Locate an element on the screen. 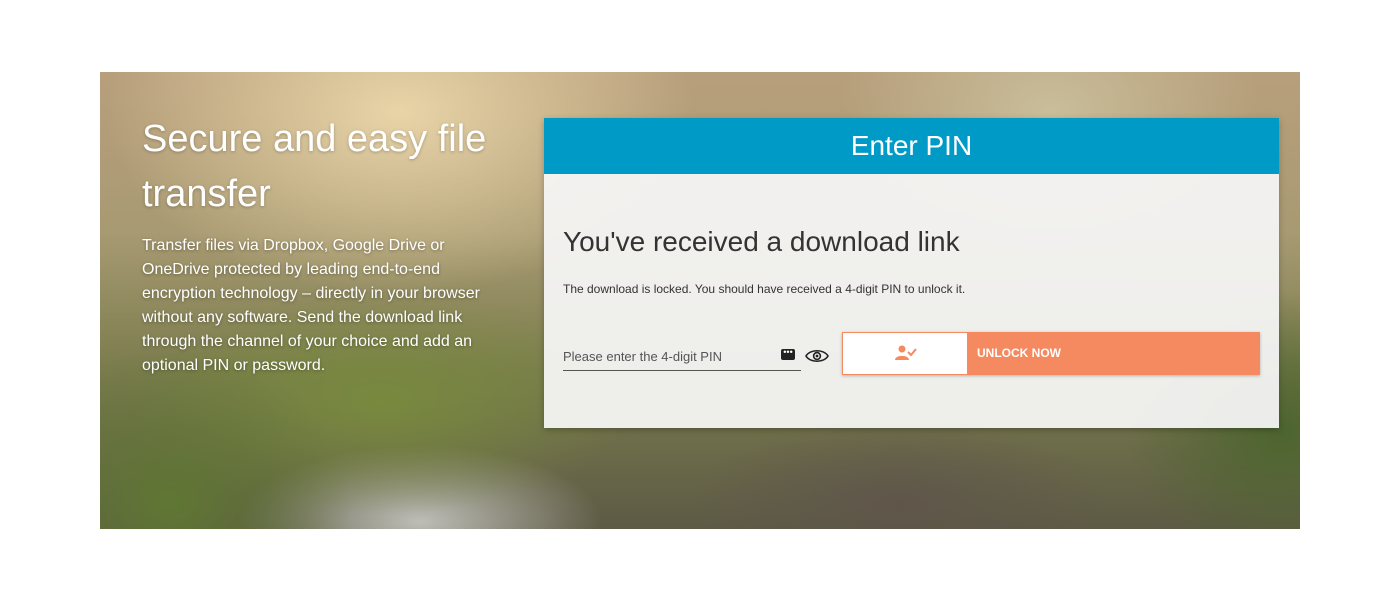  card-heading: You've received a download link is located at coordinates (761, 241).